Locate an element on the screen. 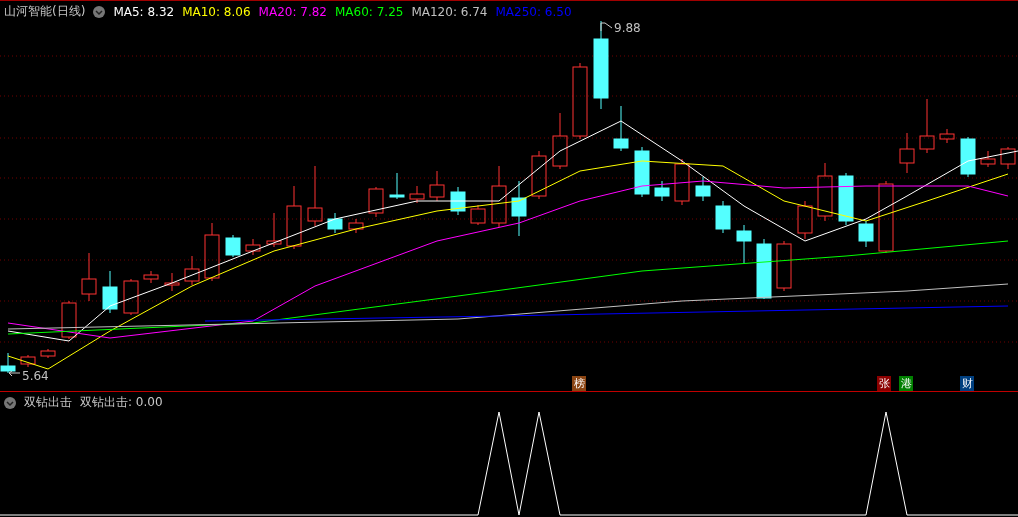  moving-average-value: MA250: 6.50 is located at coordinates (533, 11).